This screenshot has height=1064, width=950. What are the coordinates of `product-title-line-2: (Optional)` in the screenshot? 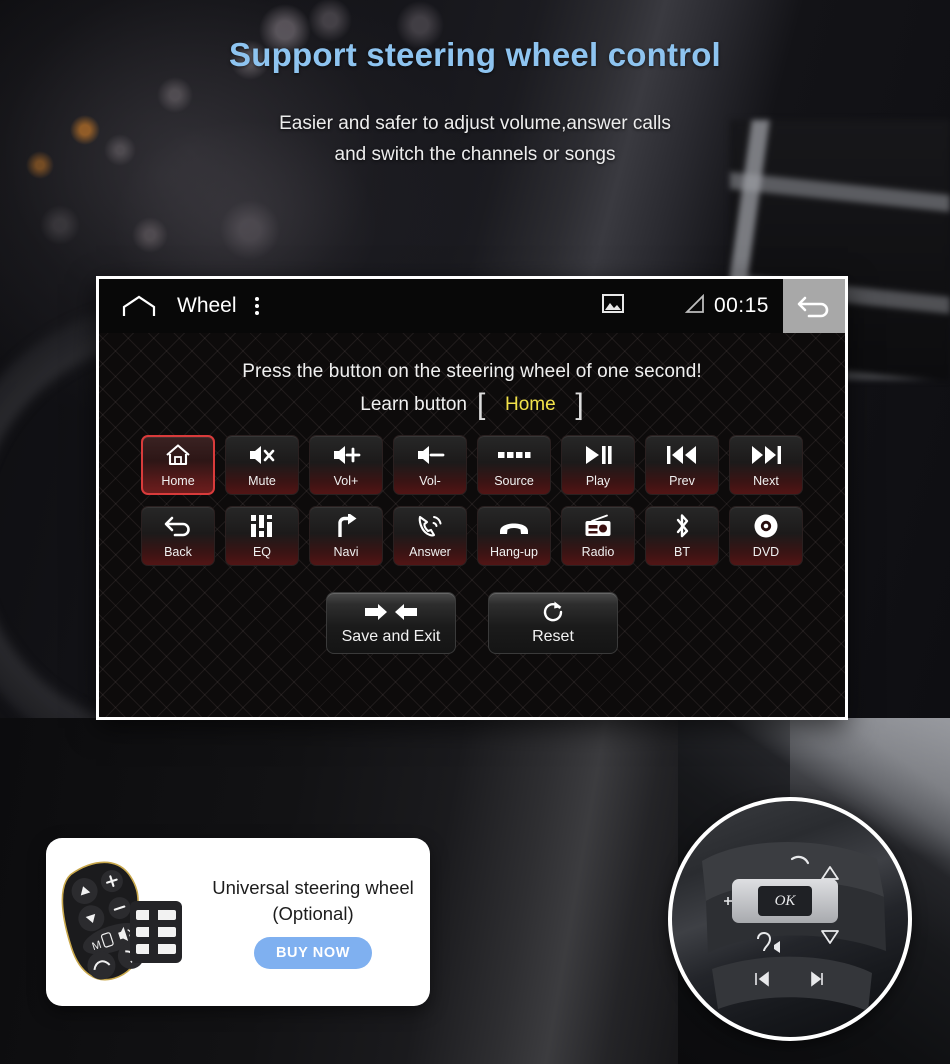 It's located at (313, 913).